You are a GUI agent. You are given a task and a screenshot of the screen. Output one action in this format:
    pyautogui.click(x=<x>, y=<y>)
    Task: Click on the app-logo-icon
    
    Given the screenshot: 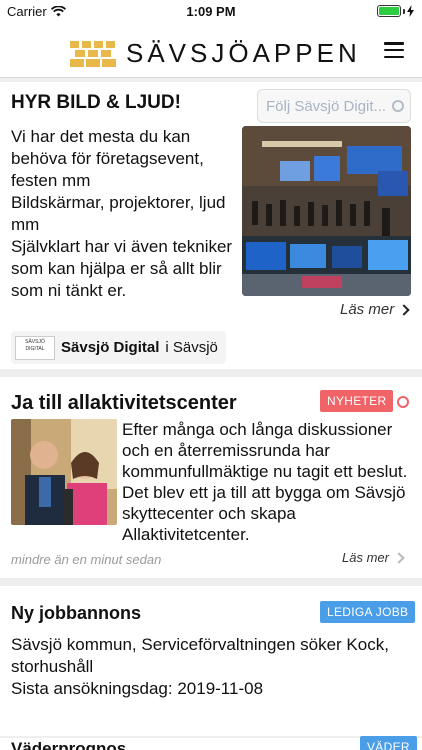 What is the action you would take?
    pyautogui.click(x=93, y=53)
    